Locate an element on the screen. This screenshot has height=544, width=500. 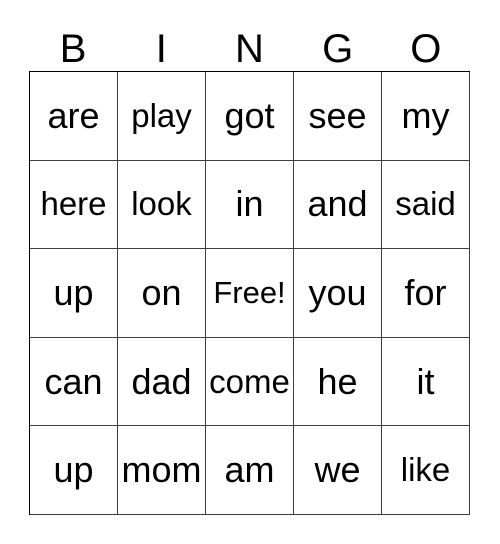
bingo-cell-label: here is located at coordinates (73, 204).